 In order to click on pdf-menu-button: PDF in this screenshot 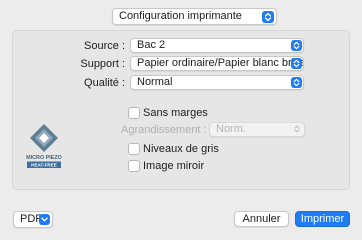, I will do `click(33, 219)`.